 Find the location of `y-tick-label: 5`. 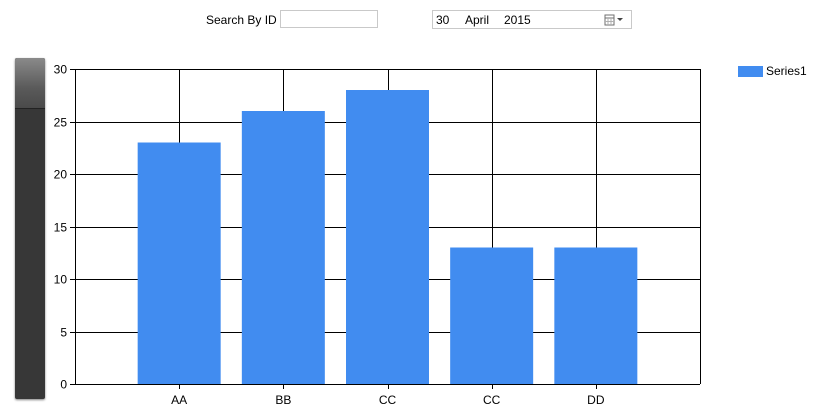

y-tick-label: 5 is located at coordinates (63, 333).